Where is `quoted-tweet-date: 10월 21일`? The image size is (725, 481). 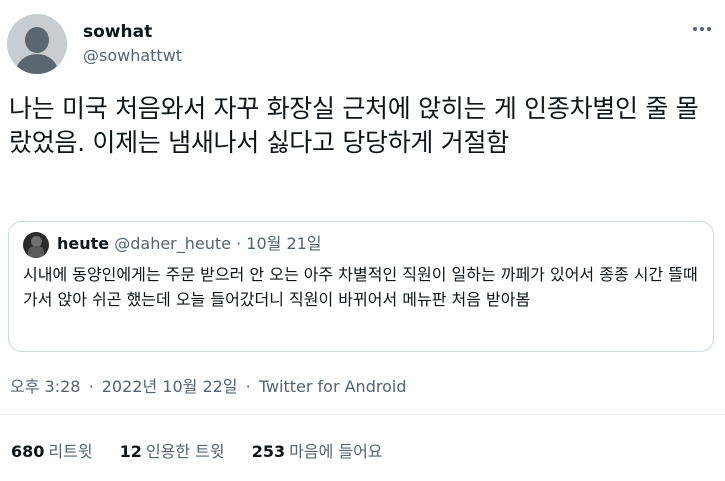
quoted-tweet-date: 10월 21일 is located at coordinates (284, 243).